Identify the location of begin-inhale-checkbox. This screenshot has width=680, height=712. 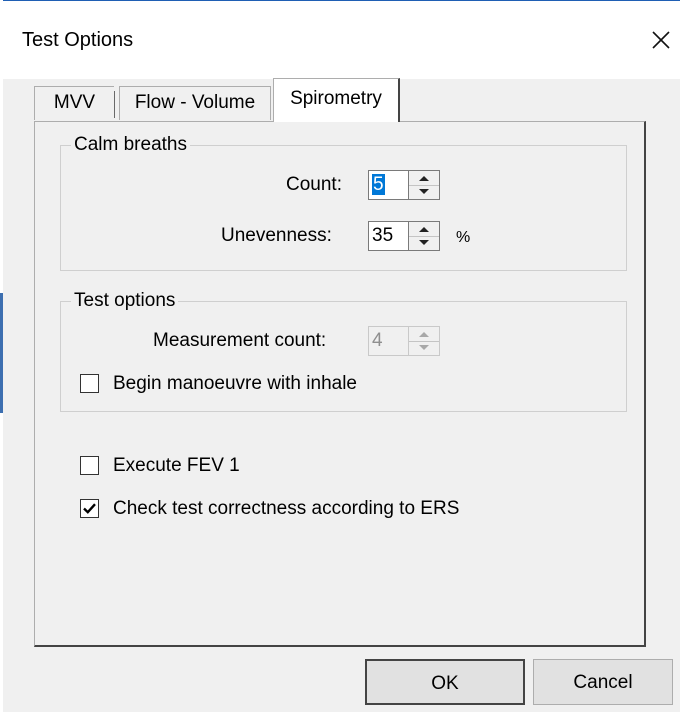
(89, 383).